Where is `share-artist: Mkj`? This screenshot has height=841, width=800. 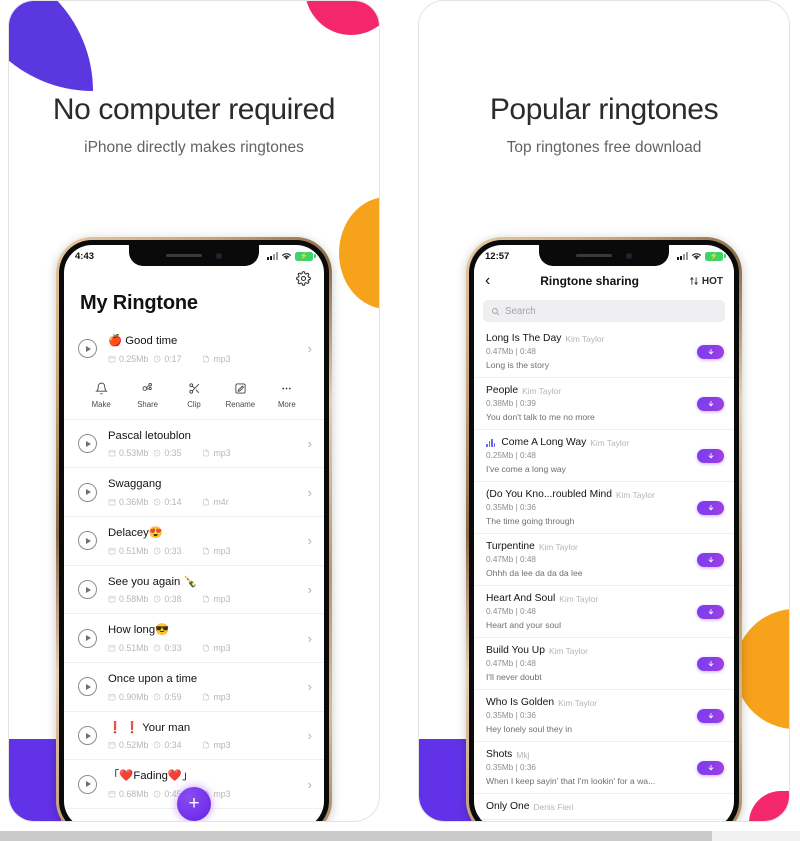
share-artist: Mkj is located at coordinates (523, 754).